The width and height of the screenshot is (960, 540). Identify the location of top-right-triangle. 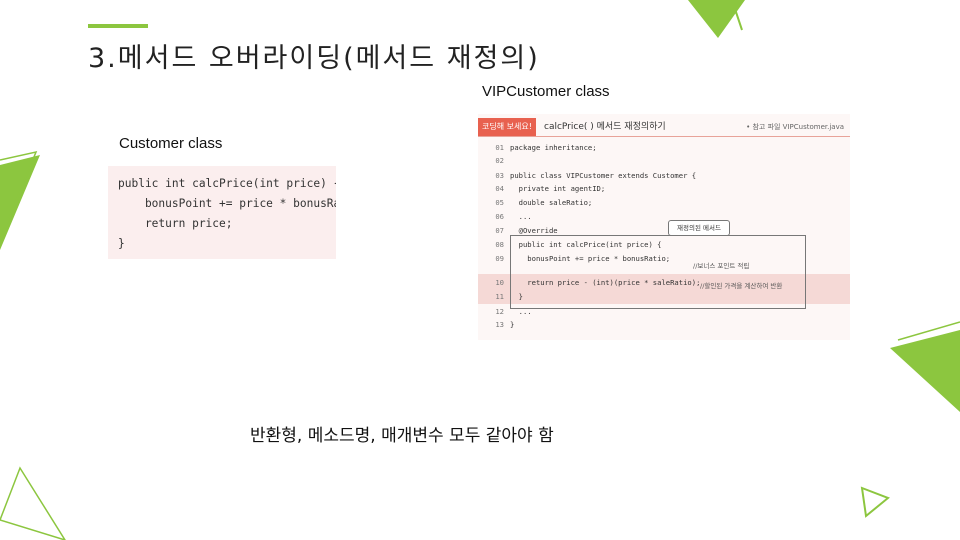
(716, 19).